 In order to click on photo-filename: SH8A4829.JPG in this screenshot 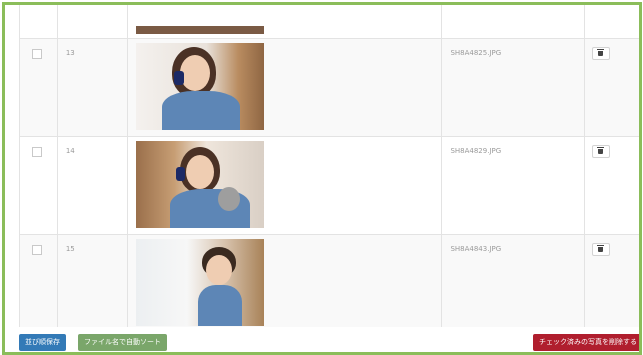, I will do `click(476, 151)`.